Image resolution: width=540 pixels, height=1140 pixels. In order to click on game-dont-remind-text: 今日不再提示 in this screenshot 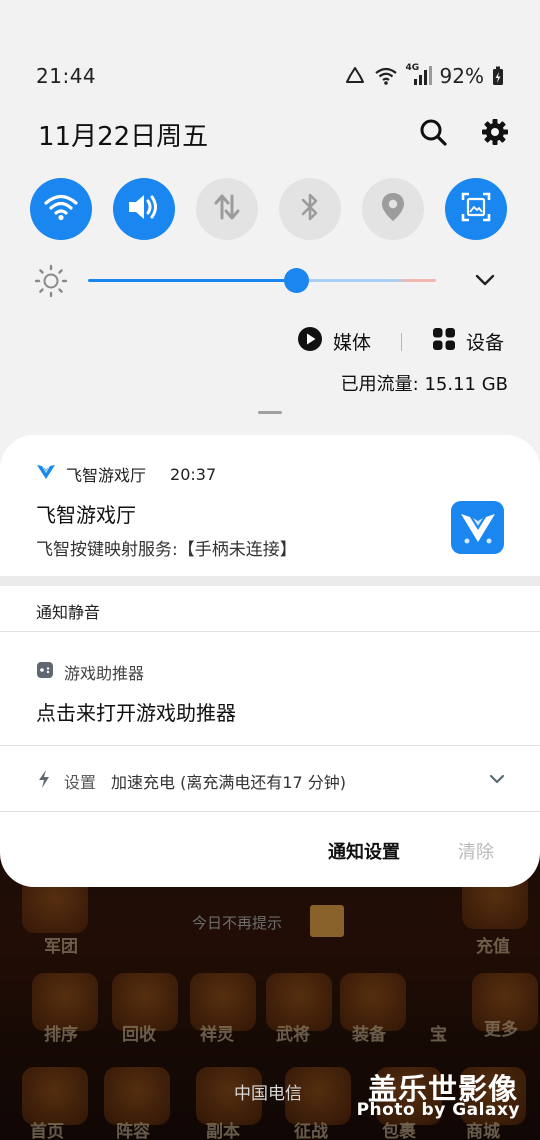, I will do `click(237, 923)`.